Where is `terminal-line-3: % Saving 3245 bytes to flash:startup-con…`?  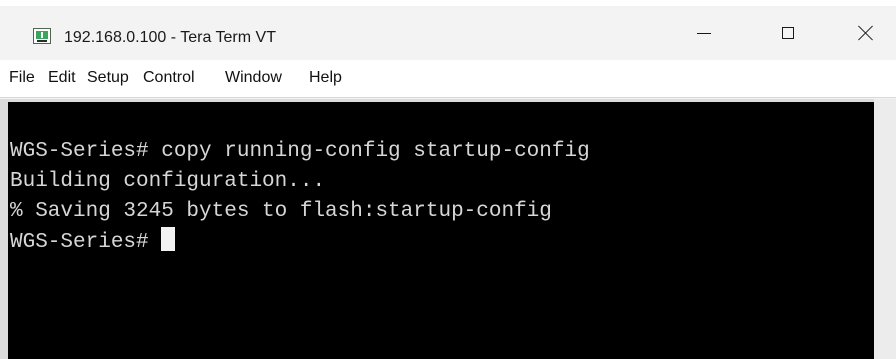 terminal-line-3: % Saving 3245 bytes to flash:startup-con… is located at coordinates (281, 211).